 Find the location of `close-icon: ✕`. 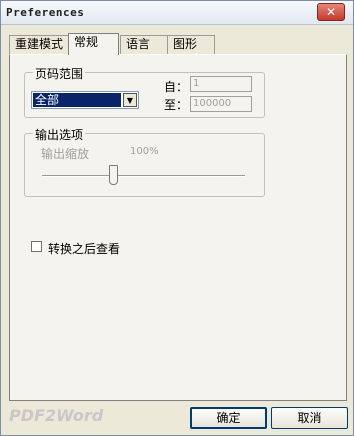

close-icon: ✕ is located at coordinates (331, 12).